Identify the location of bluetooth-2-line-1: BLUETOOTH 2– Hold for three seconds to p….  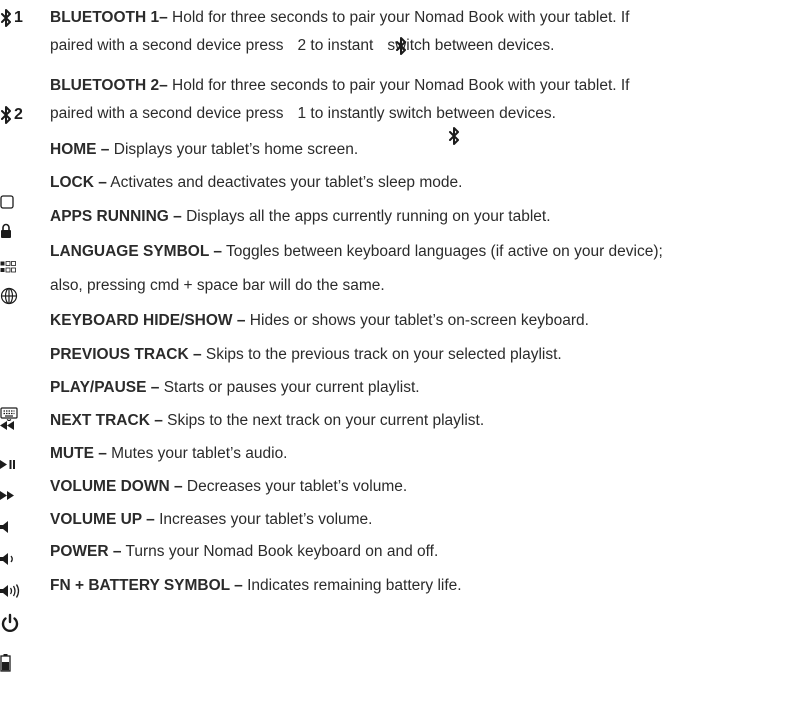
(340, 85).